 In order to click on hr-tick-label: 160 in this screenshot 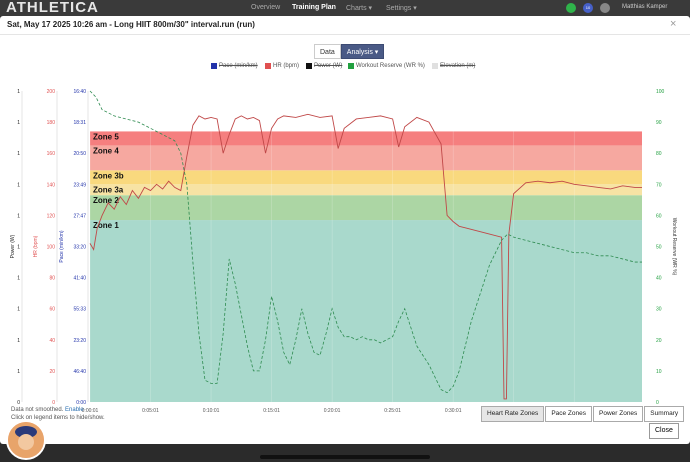, I will do `click(51, 154)`.